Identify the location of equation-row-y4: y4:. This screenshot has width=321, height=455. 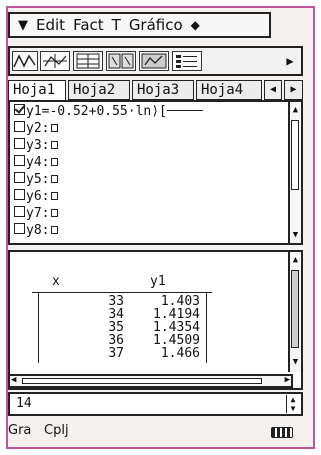
(36, 162).